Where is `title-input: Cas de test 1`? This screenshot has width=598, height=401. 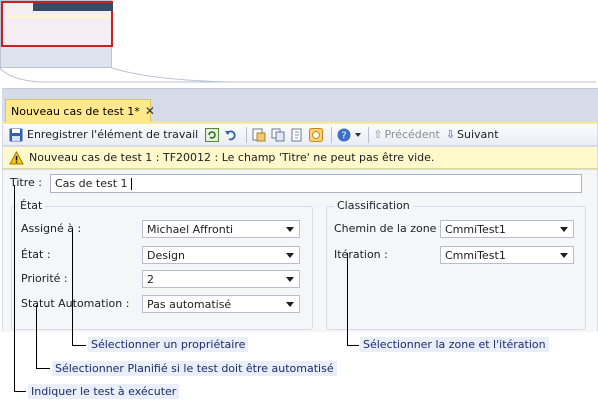 title-input: Cas de test 1 is located at coordinates (316, 183).